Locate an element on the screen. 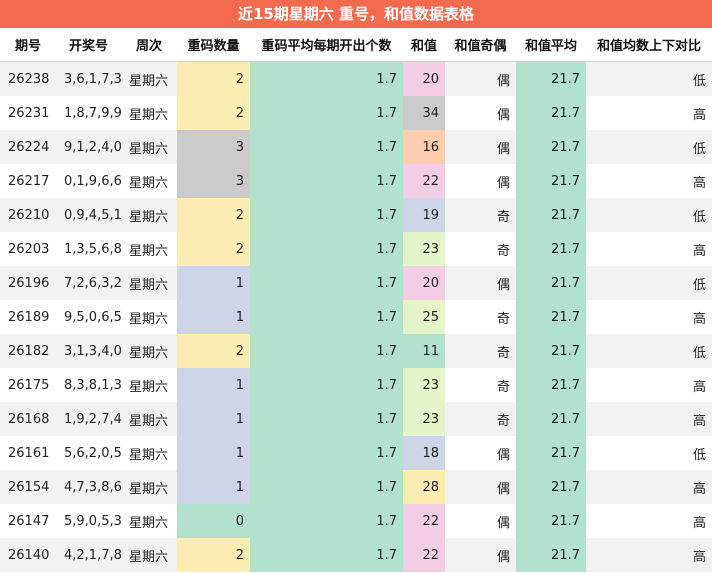 The image size is (712, 573). cell-numbers: 3,1,3,4,0 is located at coordinates (89, 351).